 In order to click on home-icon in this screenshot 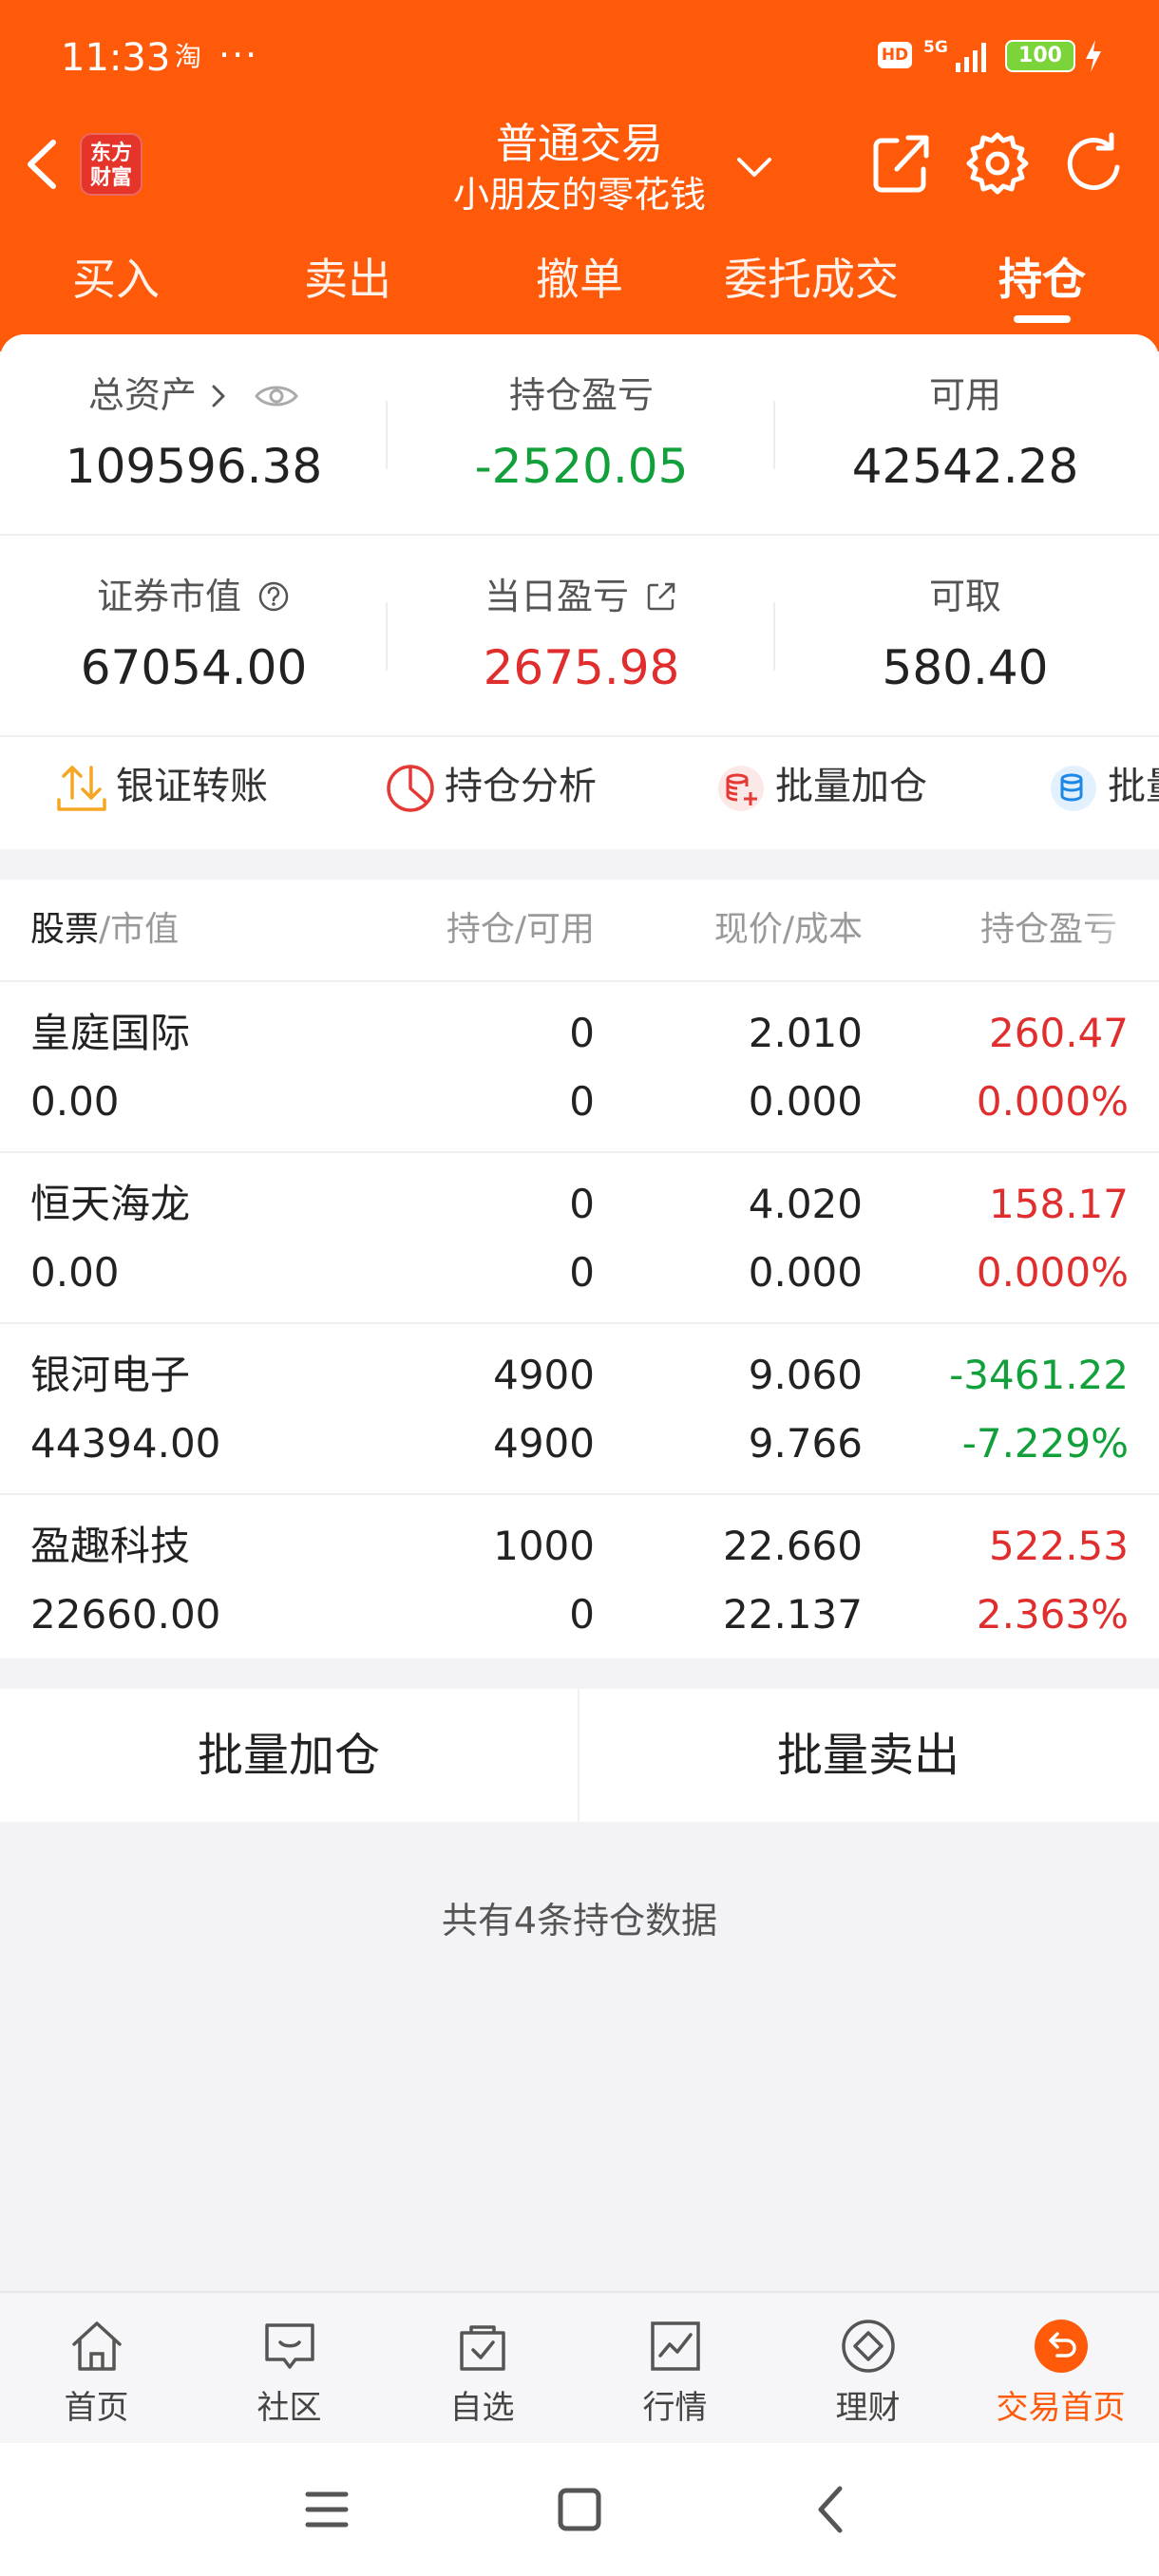, I will do `click(97, 2346)`.